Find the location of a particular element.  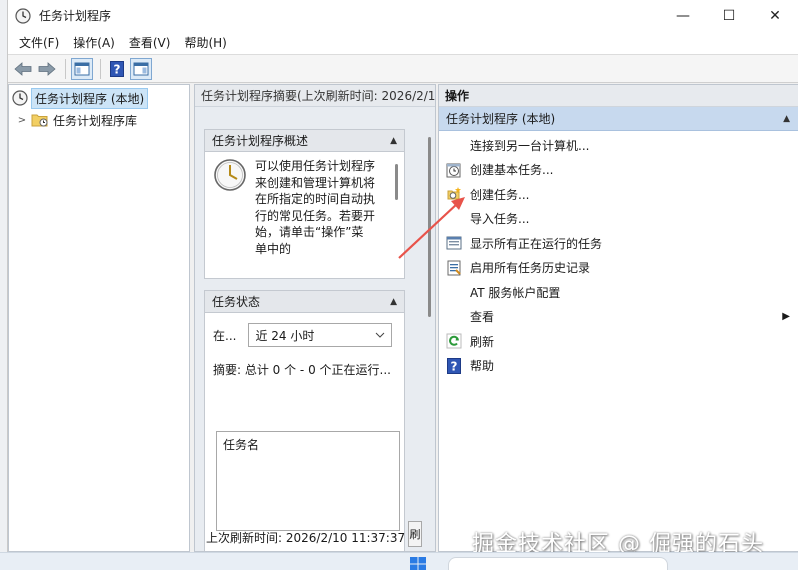

help-toolbar-button: ? is located at coordinates (117, 69).